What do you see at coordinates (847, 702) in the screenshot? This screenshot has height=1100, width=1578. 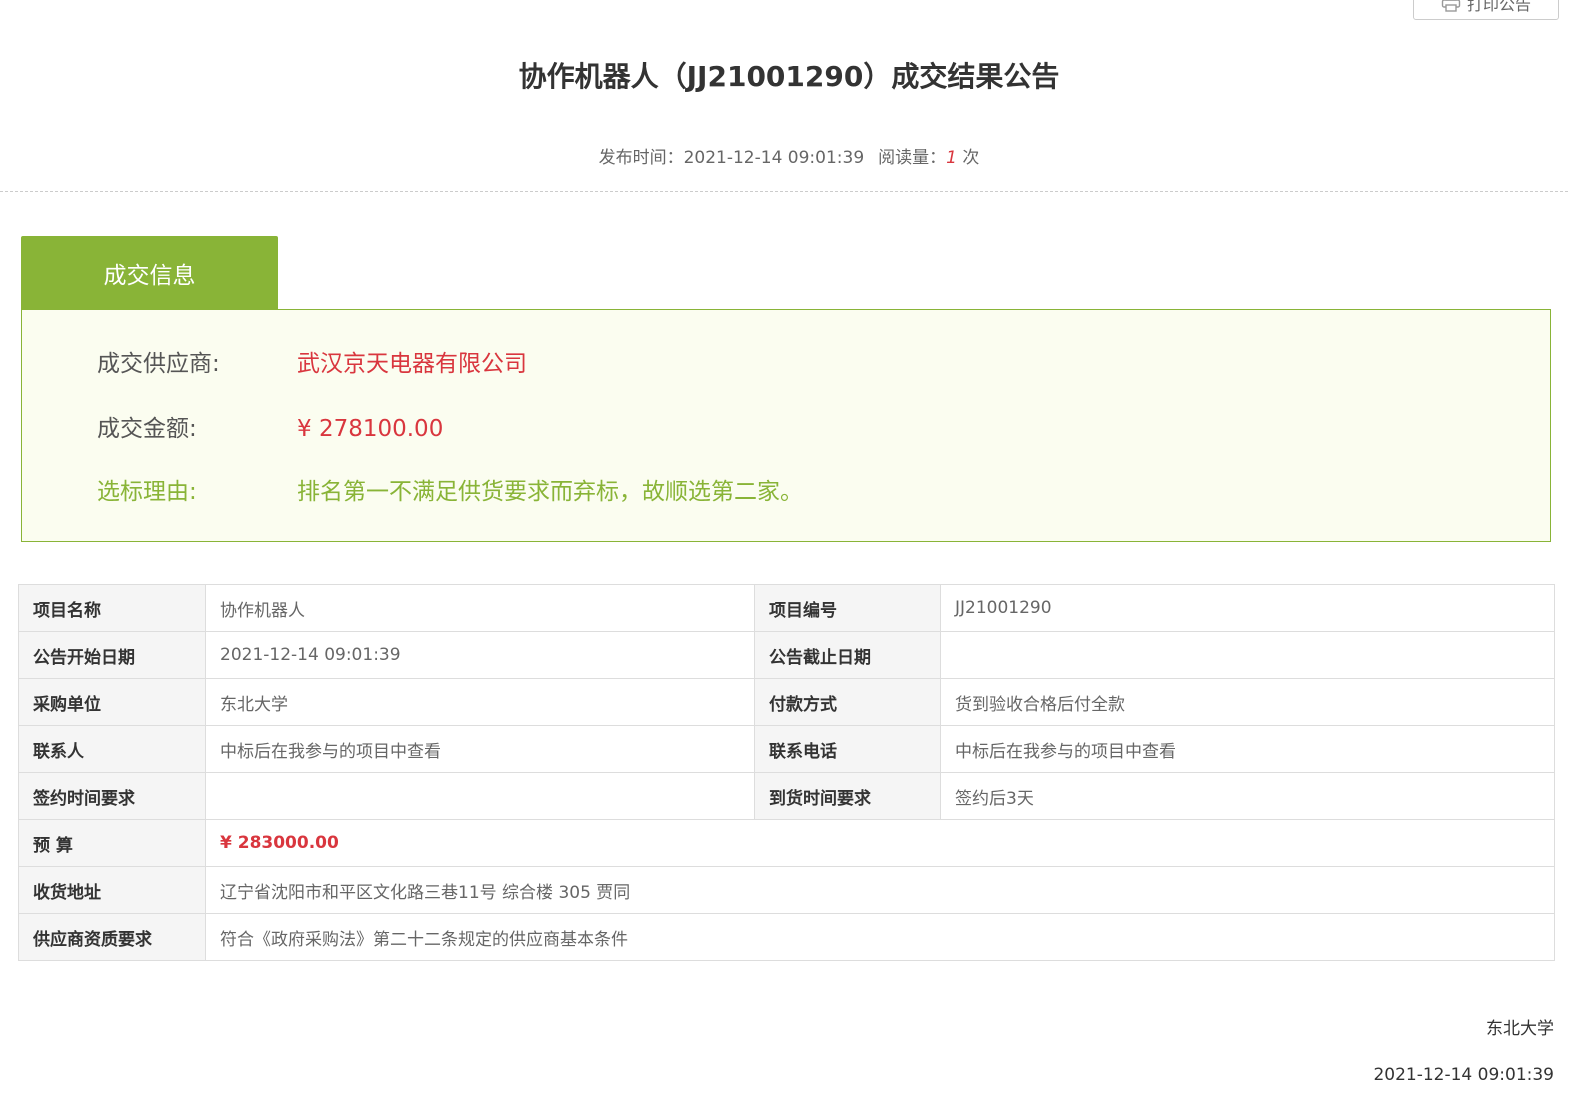 I see `payment-label: 付款方式` at bounding box center [847, 702].